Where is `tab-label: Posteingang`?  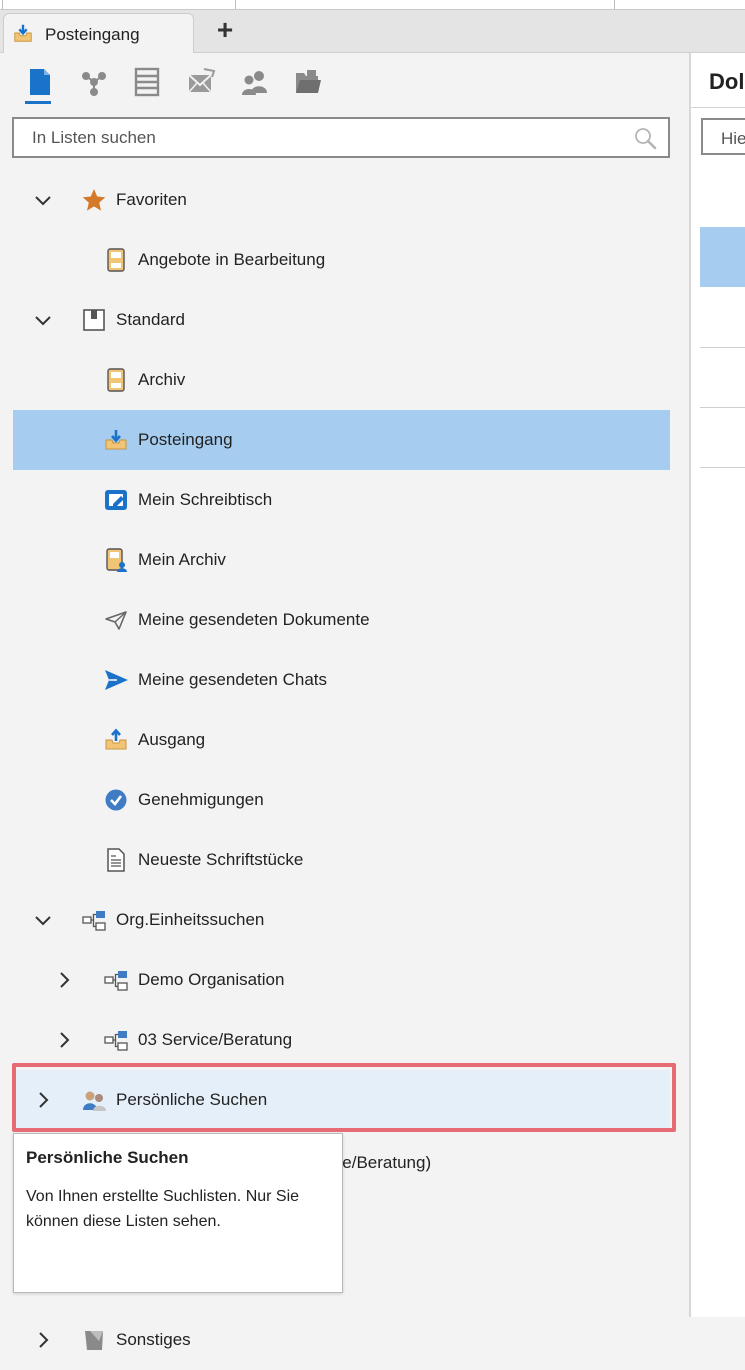
tab-label: Posteingang is located at coordinates (92, 34).